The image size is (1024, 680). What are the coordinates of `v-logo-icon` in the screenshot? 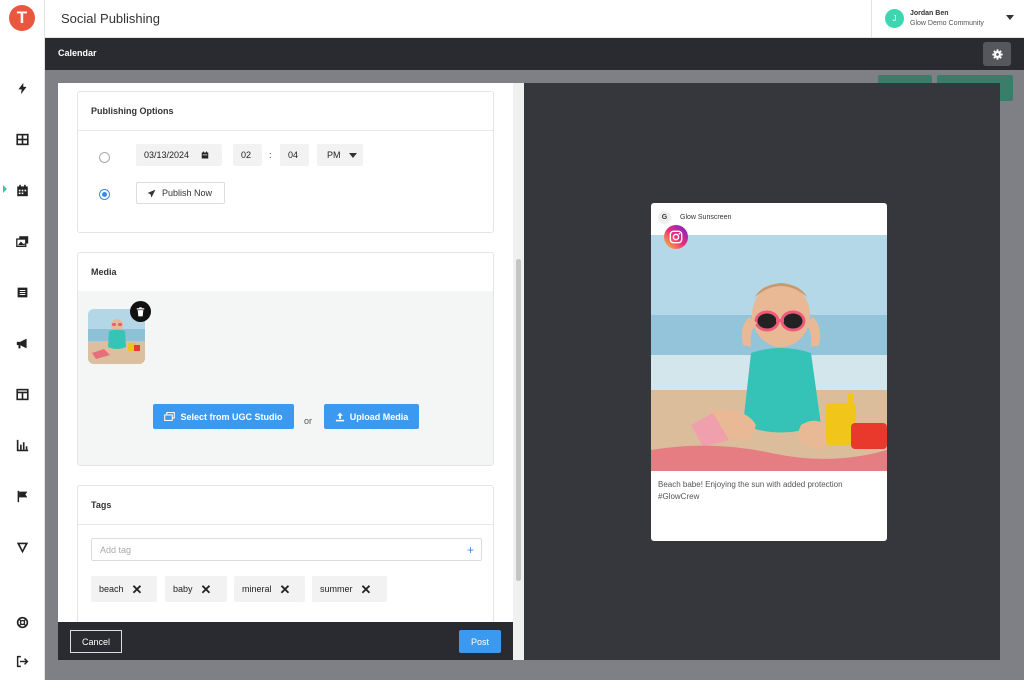 It's located at (22, 547).